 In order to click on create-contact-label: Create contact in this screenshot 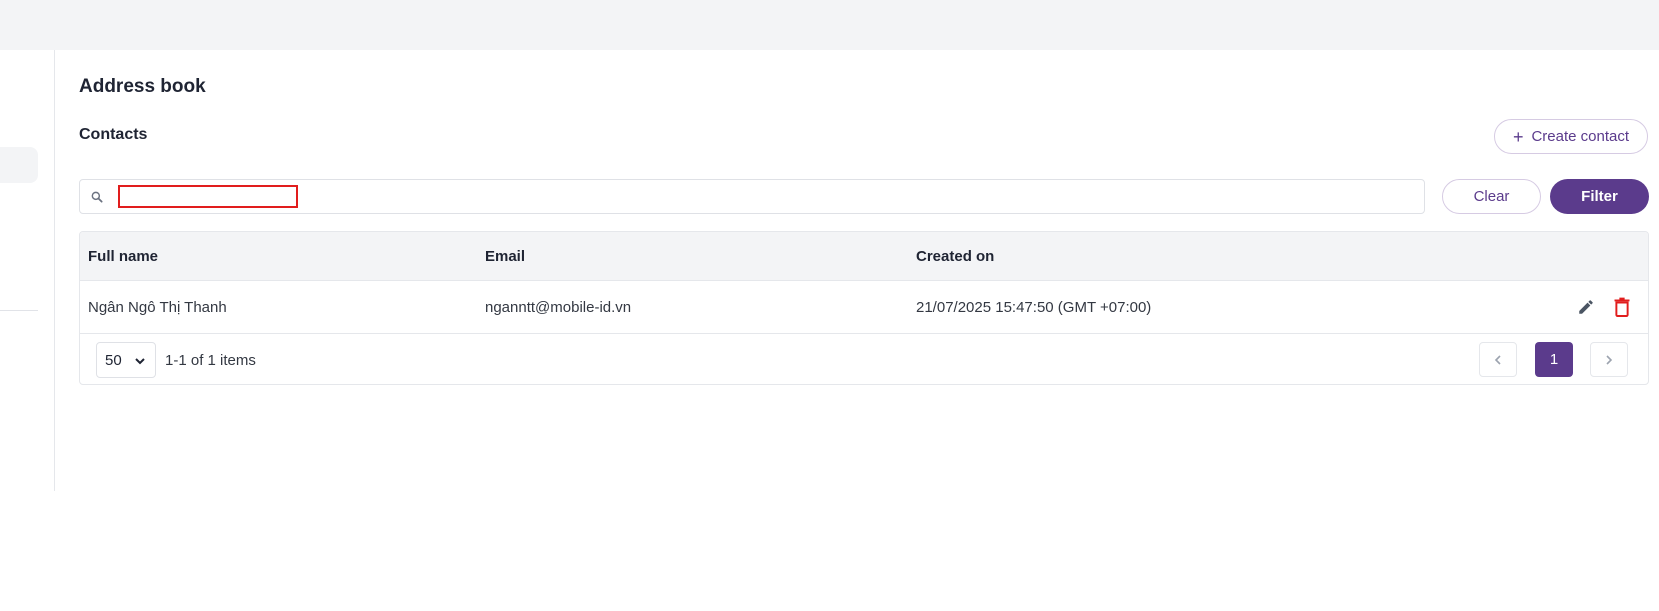, I will do `click(1580, 136)`.